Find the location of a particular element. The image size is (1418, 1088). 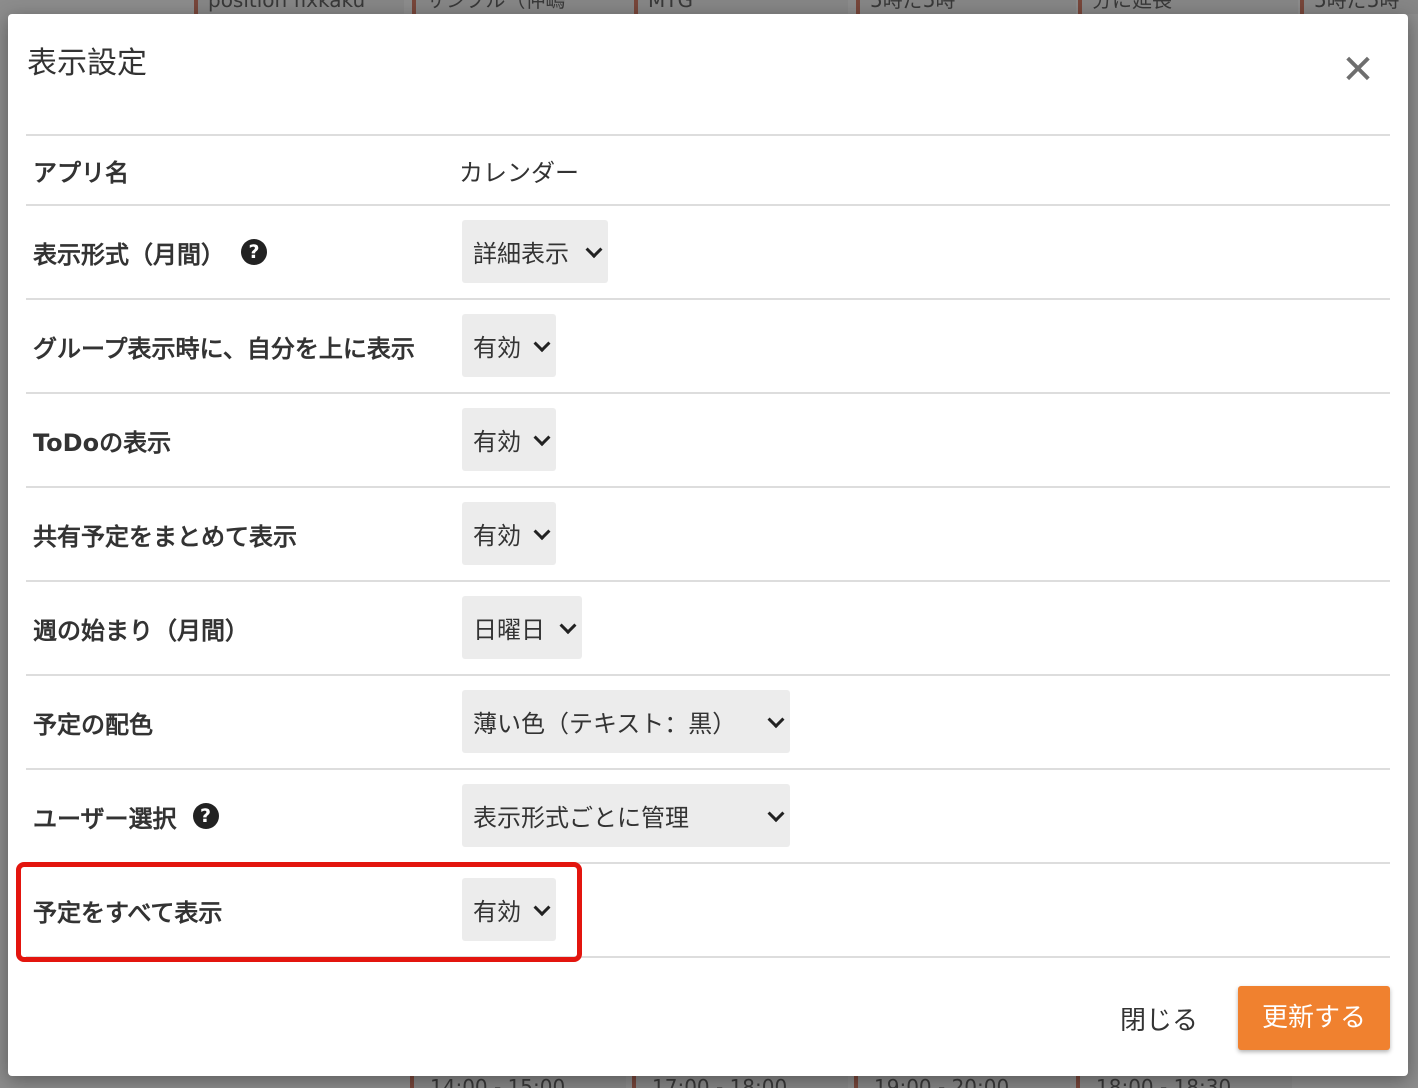

settings-row-color-scheme: 予定の配色 薄い色（テキスト：黒） is located at coordinates (708, 723).